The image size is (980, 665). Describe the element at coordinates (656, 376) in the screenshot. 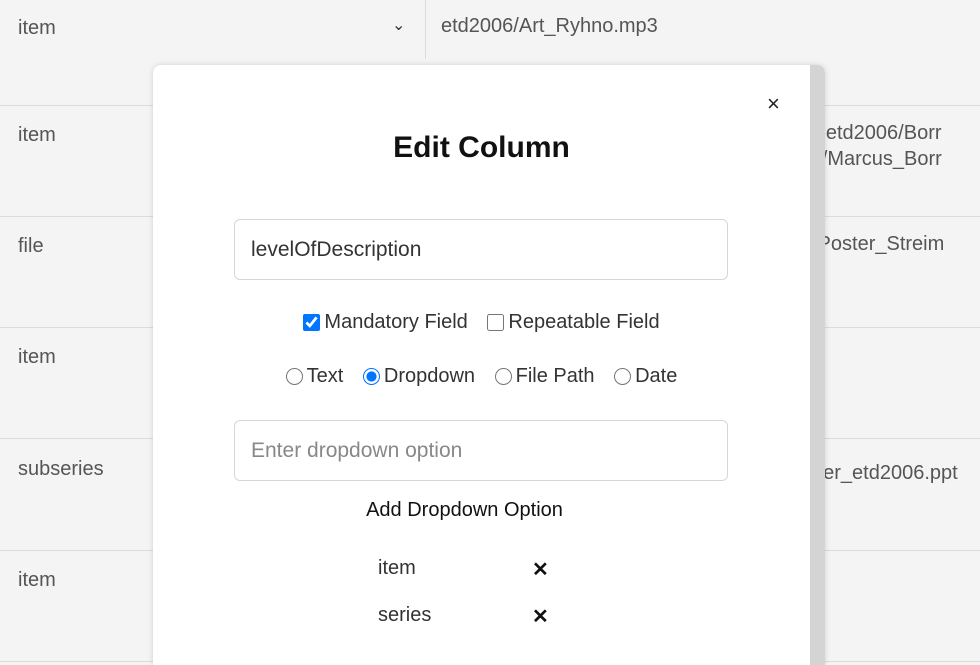

I see `radio-label: Date` at that location.